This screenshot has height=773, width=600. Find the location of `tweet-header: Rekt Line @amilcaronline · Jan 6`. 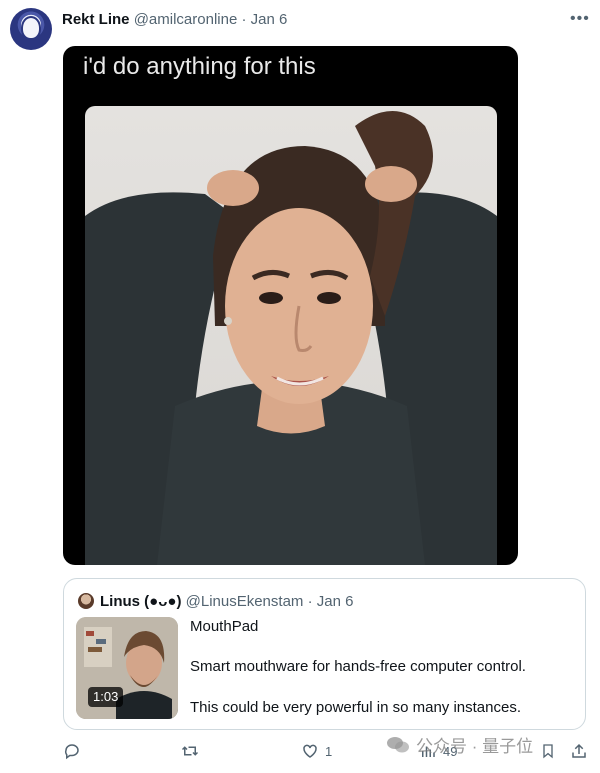

tweet-header: Rekt Line @amilcaronline · Jan 6 is located at coordinates (174, 20).